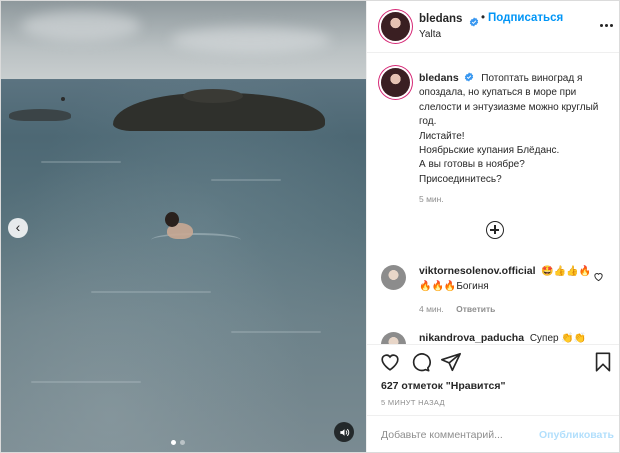 The width and height of the screenshot is (620, 453). I want to click on author-avatar, so click(395, 26).